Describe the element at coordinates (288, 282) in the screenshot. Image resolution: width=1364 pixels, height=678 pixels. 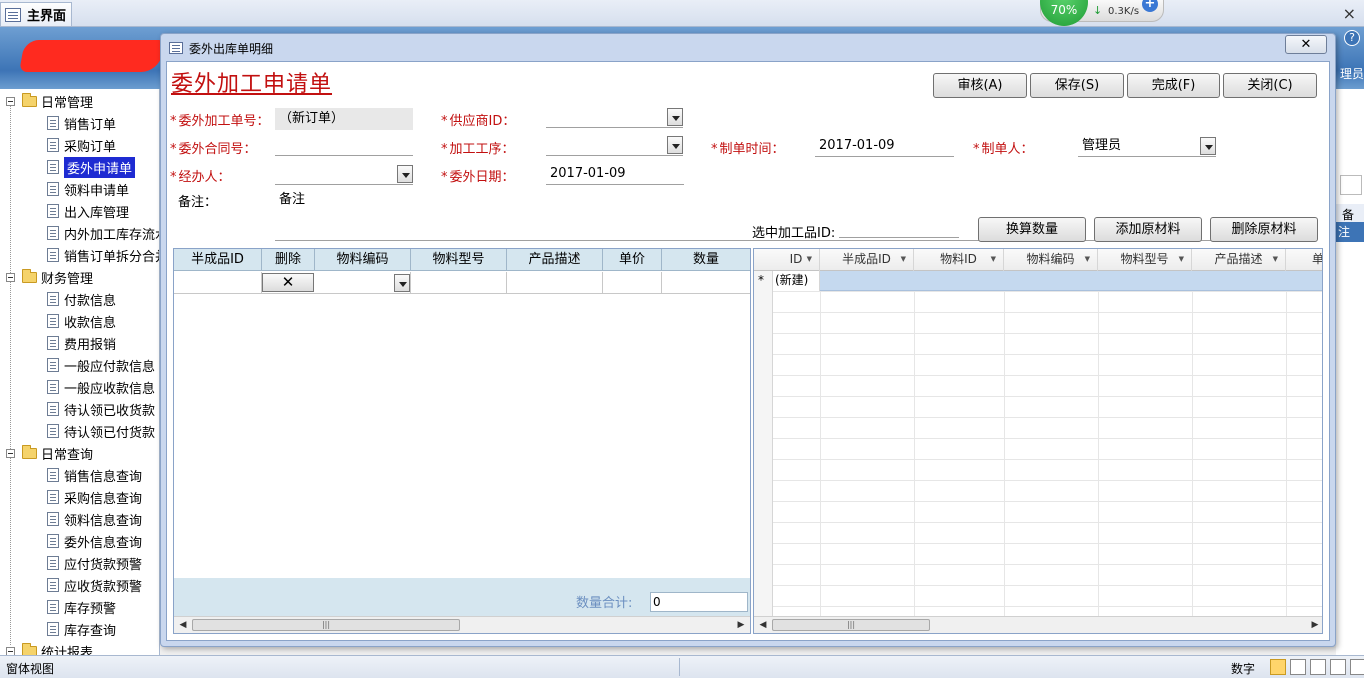
I see `delete-row-button: ✕` at that location.